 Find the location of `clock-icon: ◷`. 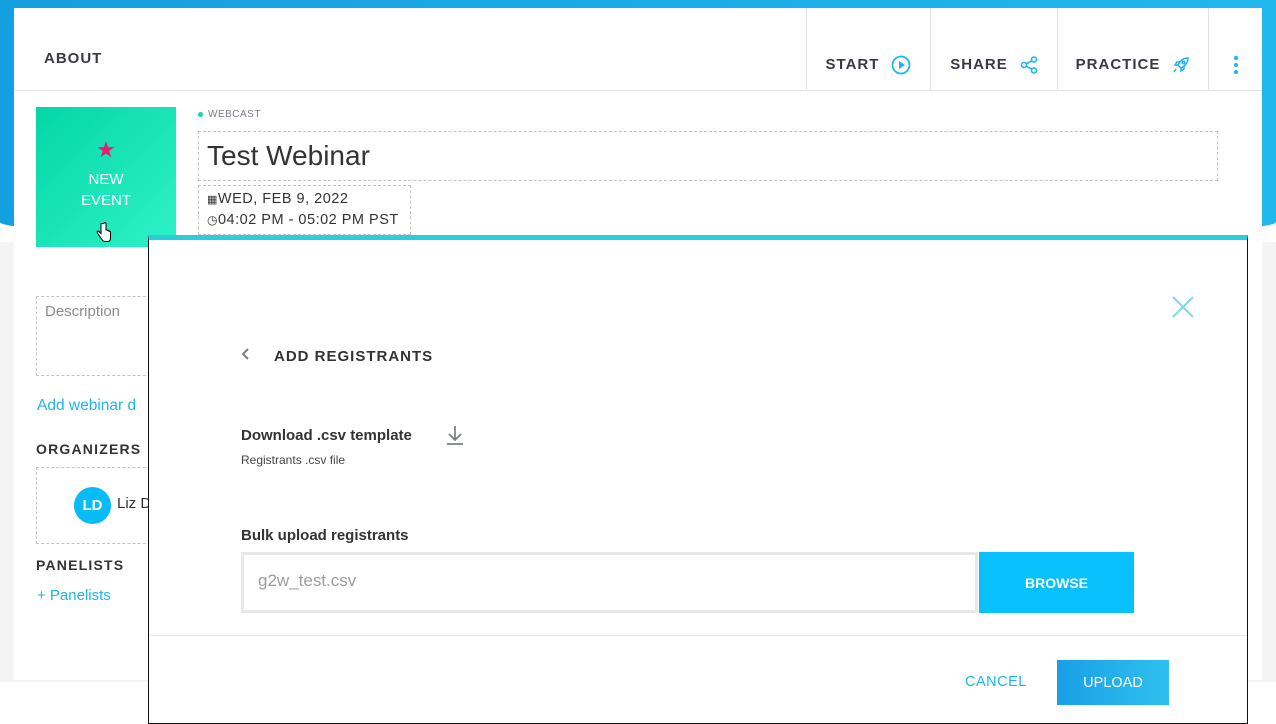

clock-icon: ◷ is located at coordinates (212, 220).